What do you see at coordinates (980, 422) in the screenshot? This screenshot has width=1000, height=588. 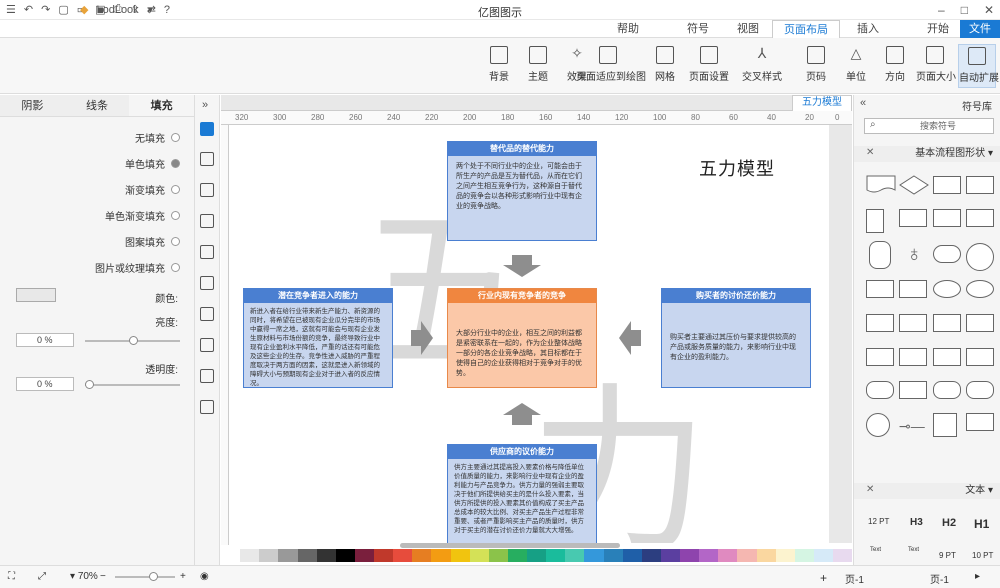 I see `shape-stored-data` at bounding box center [980, 422].